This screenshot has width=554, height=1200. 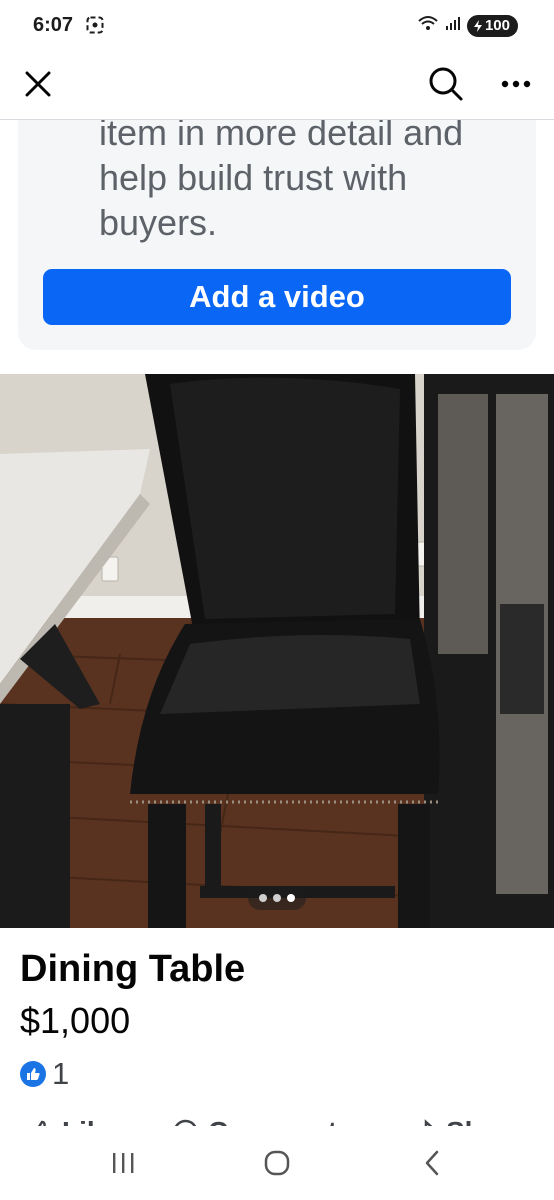 What do you see at coordinates (61, 1073) in the screenshot?
I see `reaction-count: 1` at bounding box center [61, 1073].